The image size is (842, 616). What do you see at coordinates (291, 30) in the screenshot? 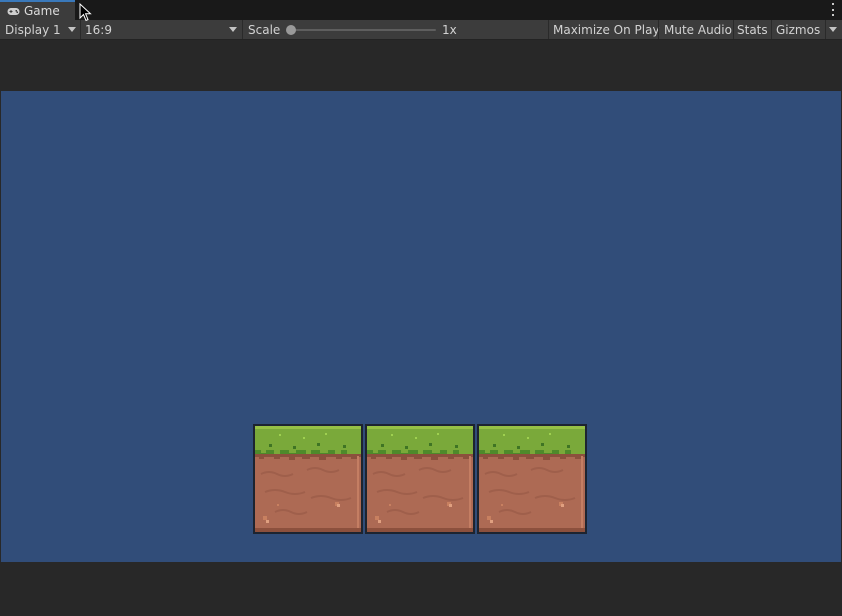
I see `scale-slider-handle` at bounding box center [291, 30].